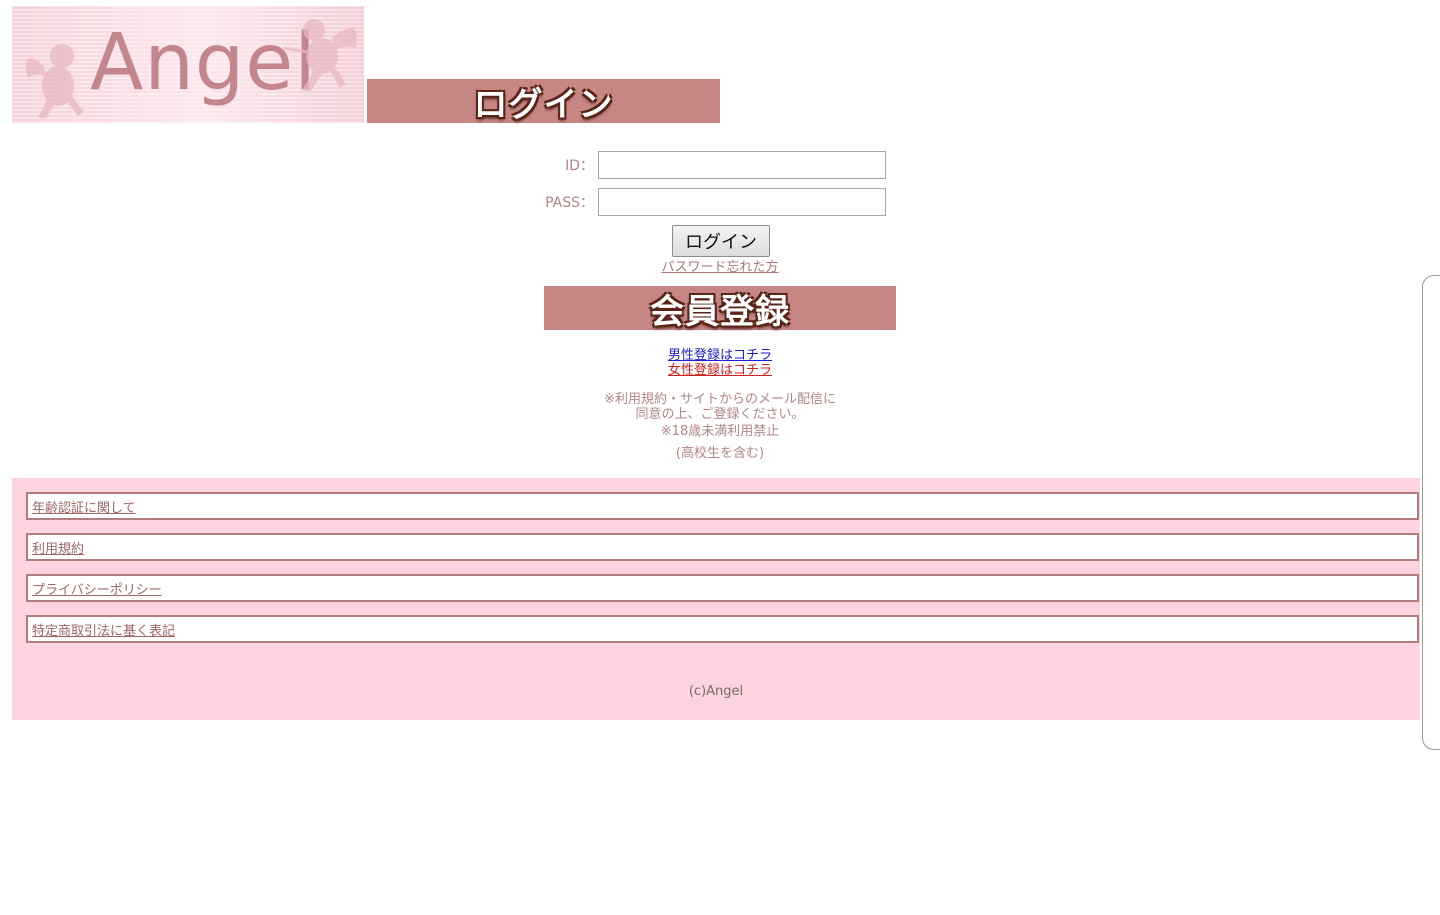 This screenshot has height=915, width=1440. What do you see at coordinates (721, 241) in the screenshot?
I see `login-button: ログイン` at bounding box center [721, 241].